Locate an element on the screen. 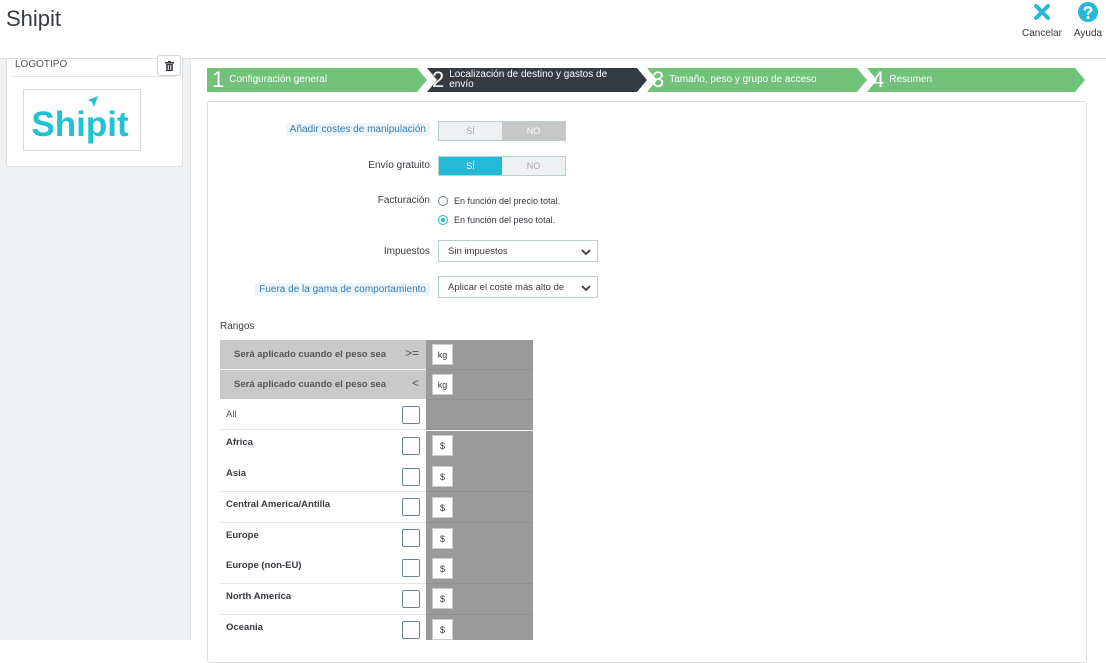 The image size is (1106, 663). zone-row: Oceania $ is located at coordinates (376, 627).